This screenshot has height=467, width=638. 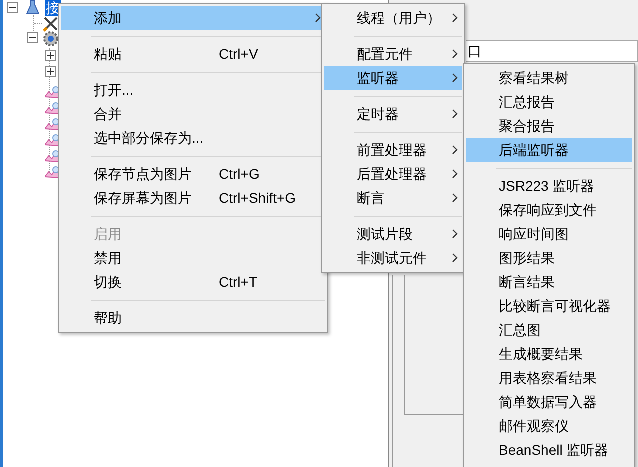 I want to click on menu-item: 后端监听器, so click(x=549, y=150).